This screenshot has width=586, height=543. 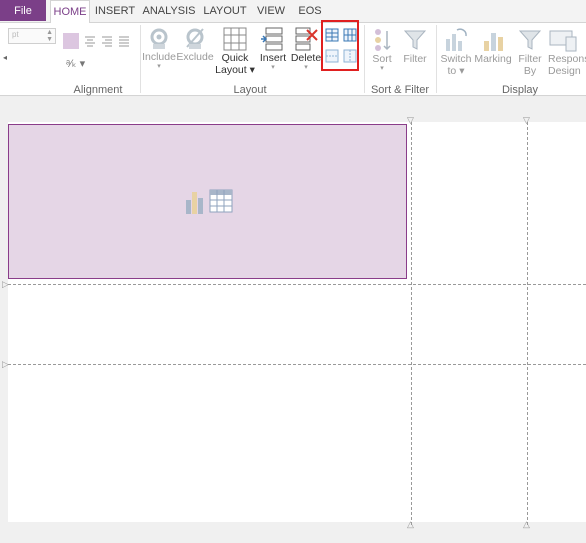 I want to click on switch-visualization-icon, so click(x=456, y=39).